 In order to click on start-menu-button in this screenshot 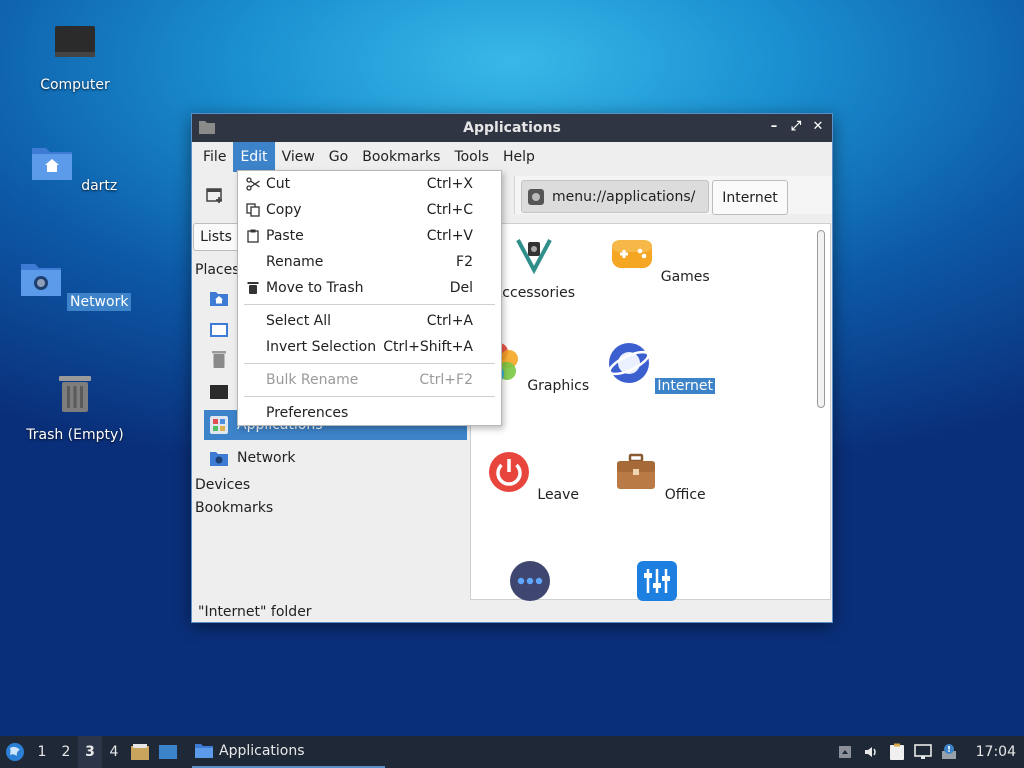, I will do `click(15, 752)`.